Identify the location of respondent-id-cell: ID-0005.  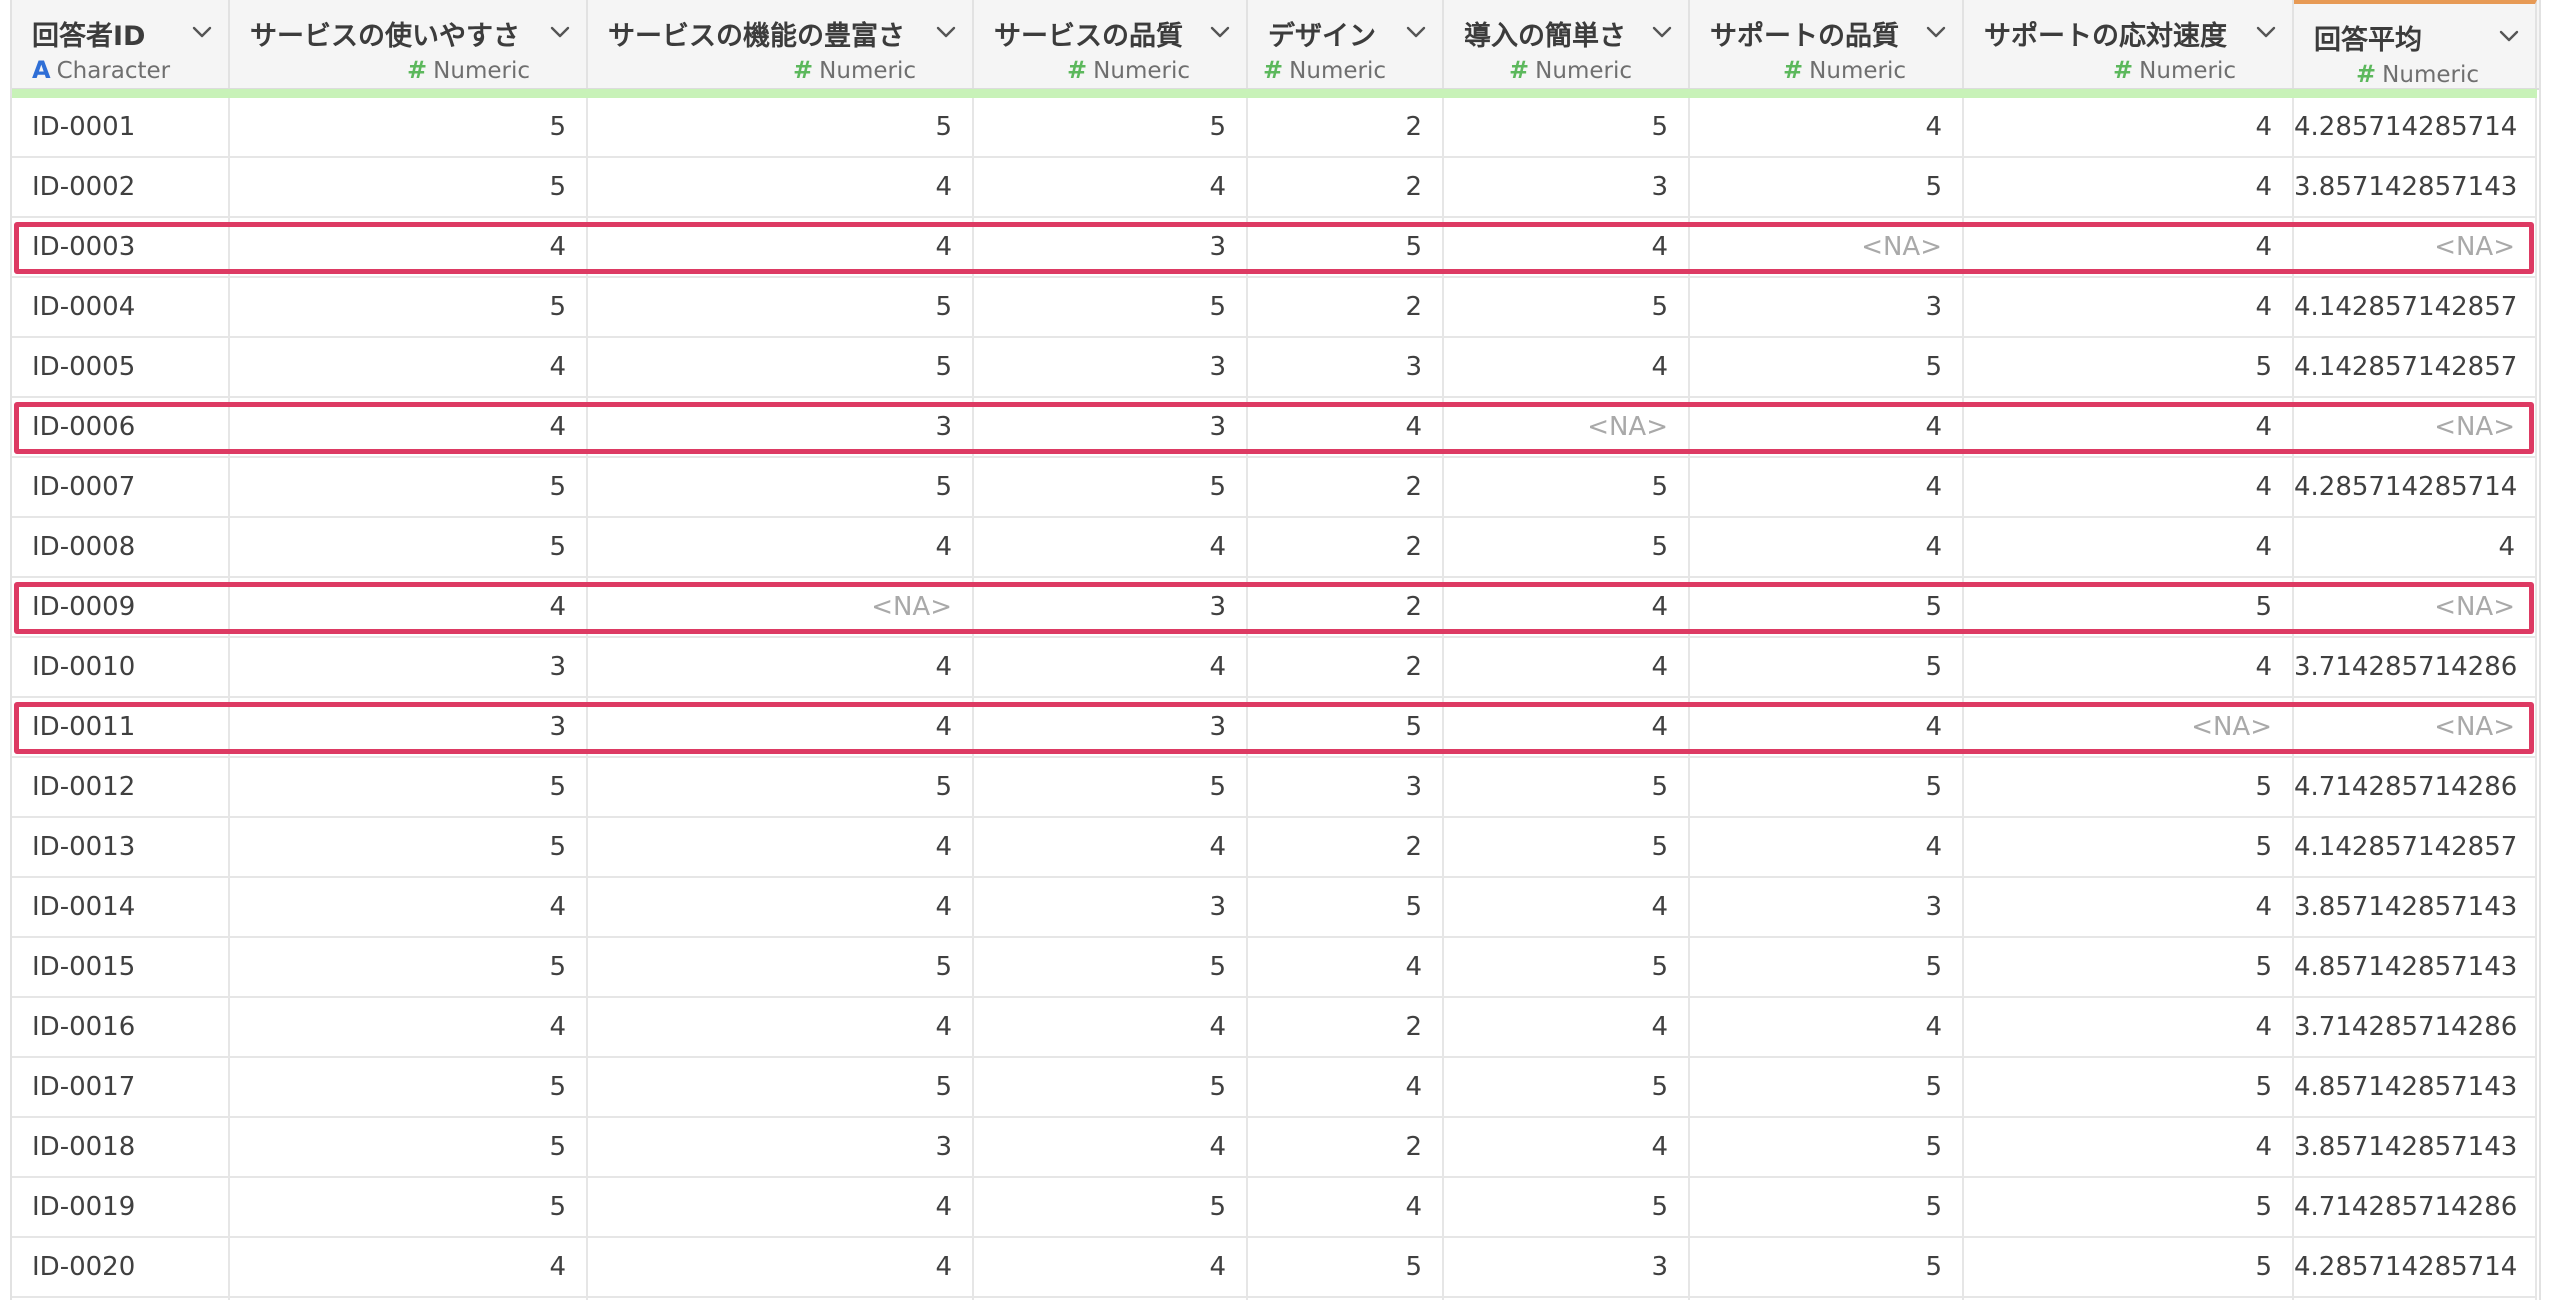
(121, 367).